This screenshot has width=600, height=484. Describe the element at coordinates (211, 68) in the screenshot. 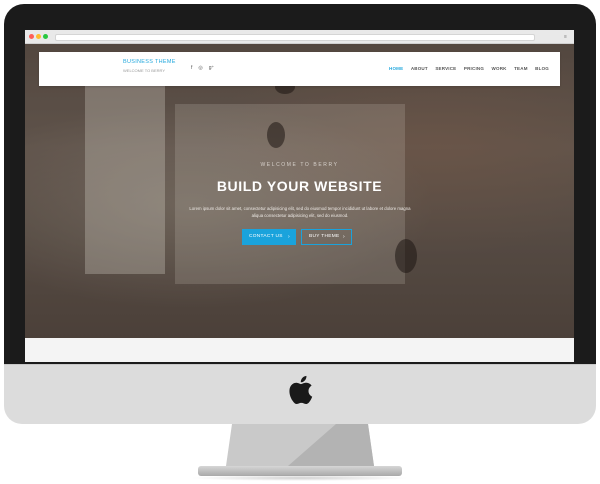

I see `google-plus-icon: g⁺` at that location.